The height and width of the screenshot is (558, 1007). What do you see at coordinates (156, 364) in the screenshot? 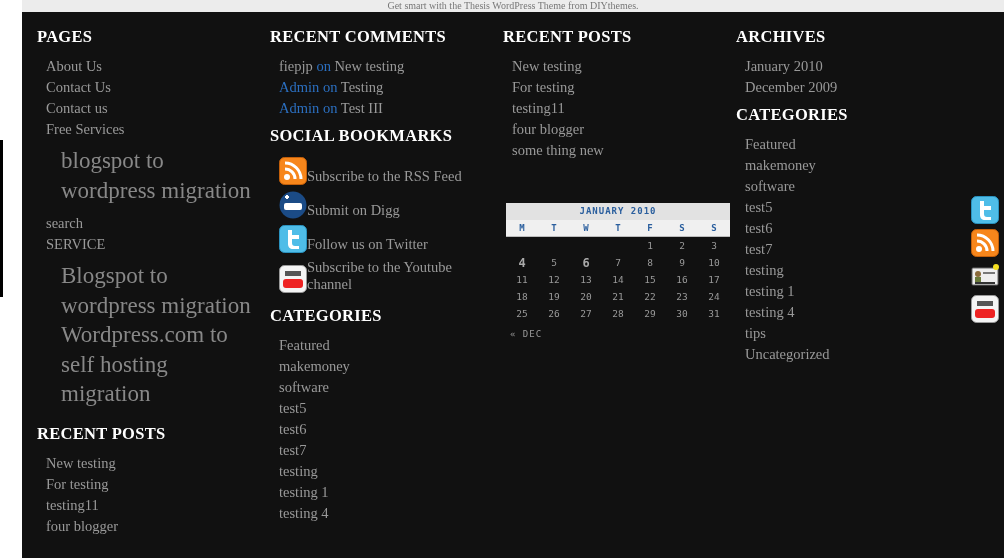
I see `sub-page-link: Wordpress.com to self hosting migration` at bounding box center [156, 364].